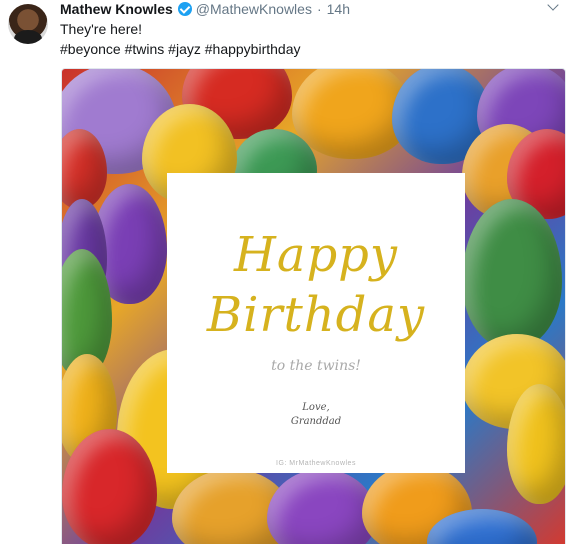 This screenshot has width=572, height=544. What do you see at coordinates (316, 407) in the screenshot?
I see `signoff-line: Love,` at bounding box center [316, 407].